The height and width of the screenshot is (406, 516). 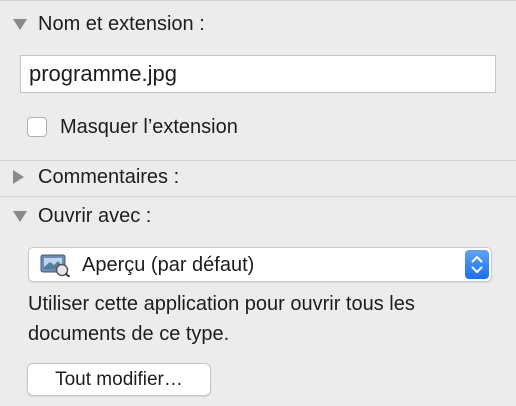 What do you see at coordinates (55, 265) in the screenshot?
I see `preview-app-icon` at bounding box center [55, 265].